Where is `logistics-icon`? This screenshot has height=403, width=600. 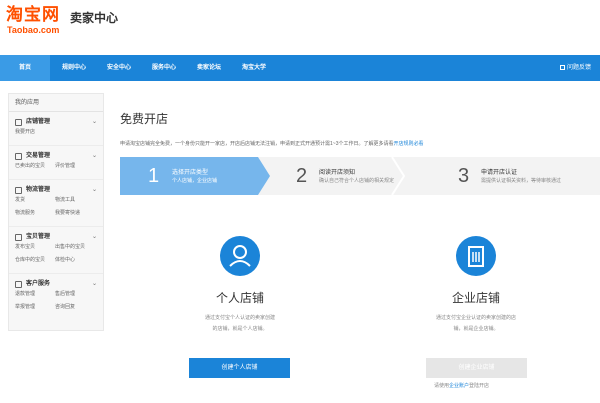 logistics-icon is located at coordinates (18, 190).